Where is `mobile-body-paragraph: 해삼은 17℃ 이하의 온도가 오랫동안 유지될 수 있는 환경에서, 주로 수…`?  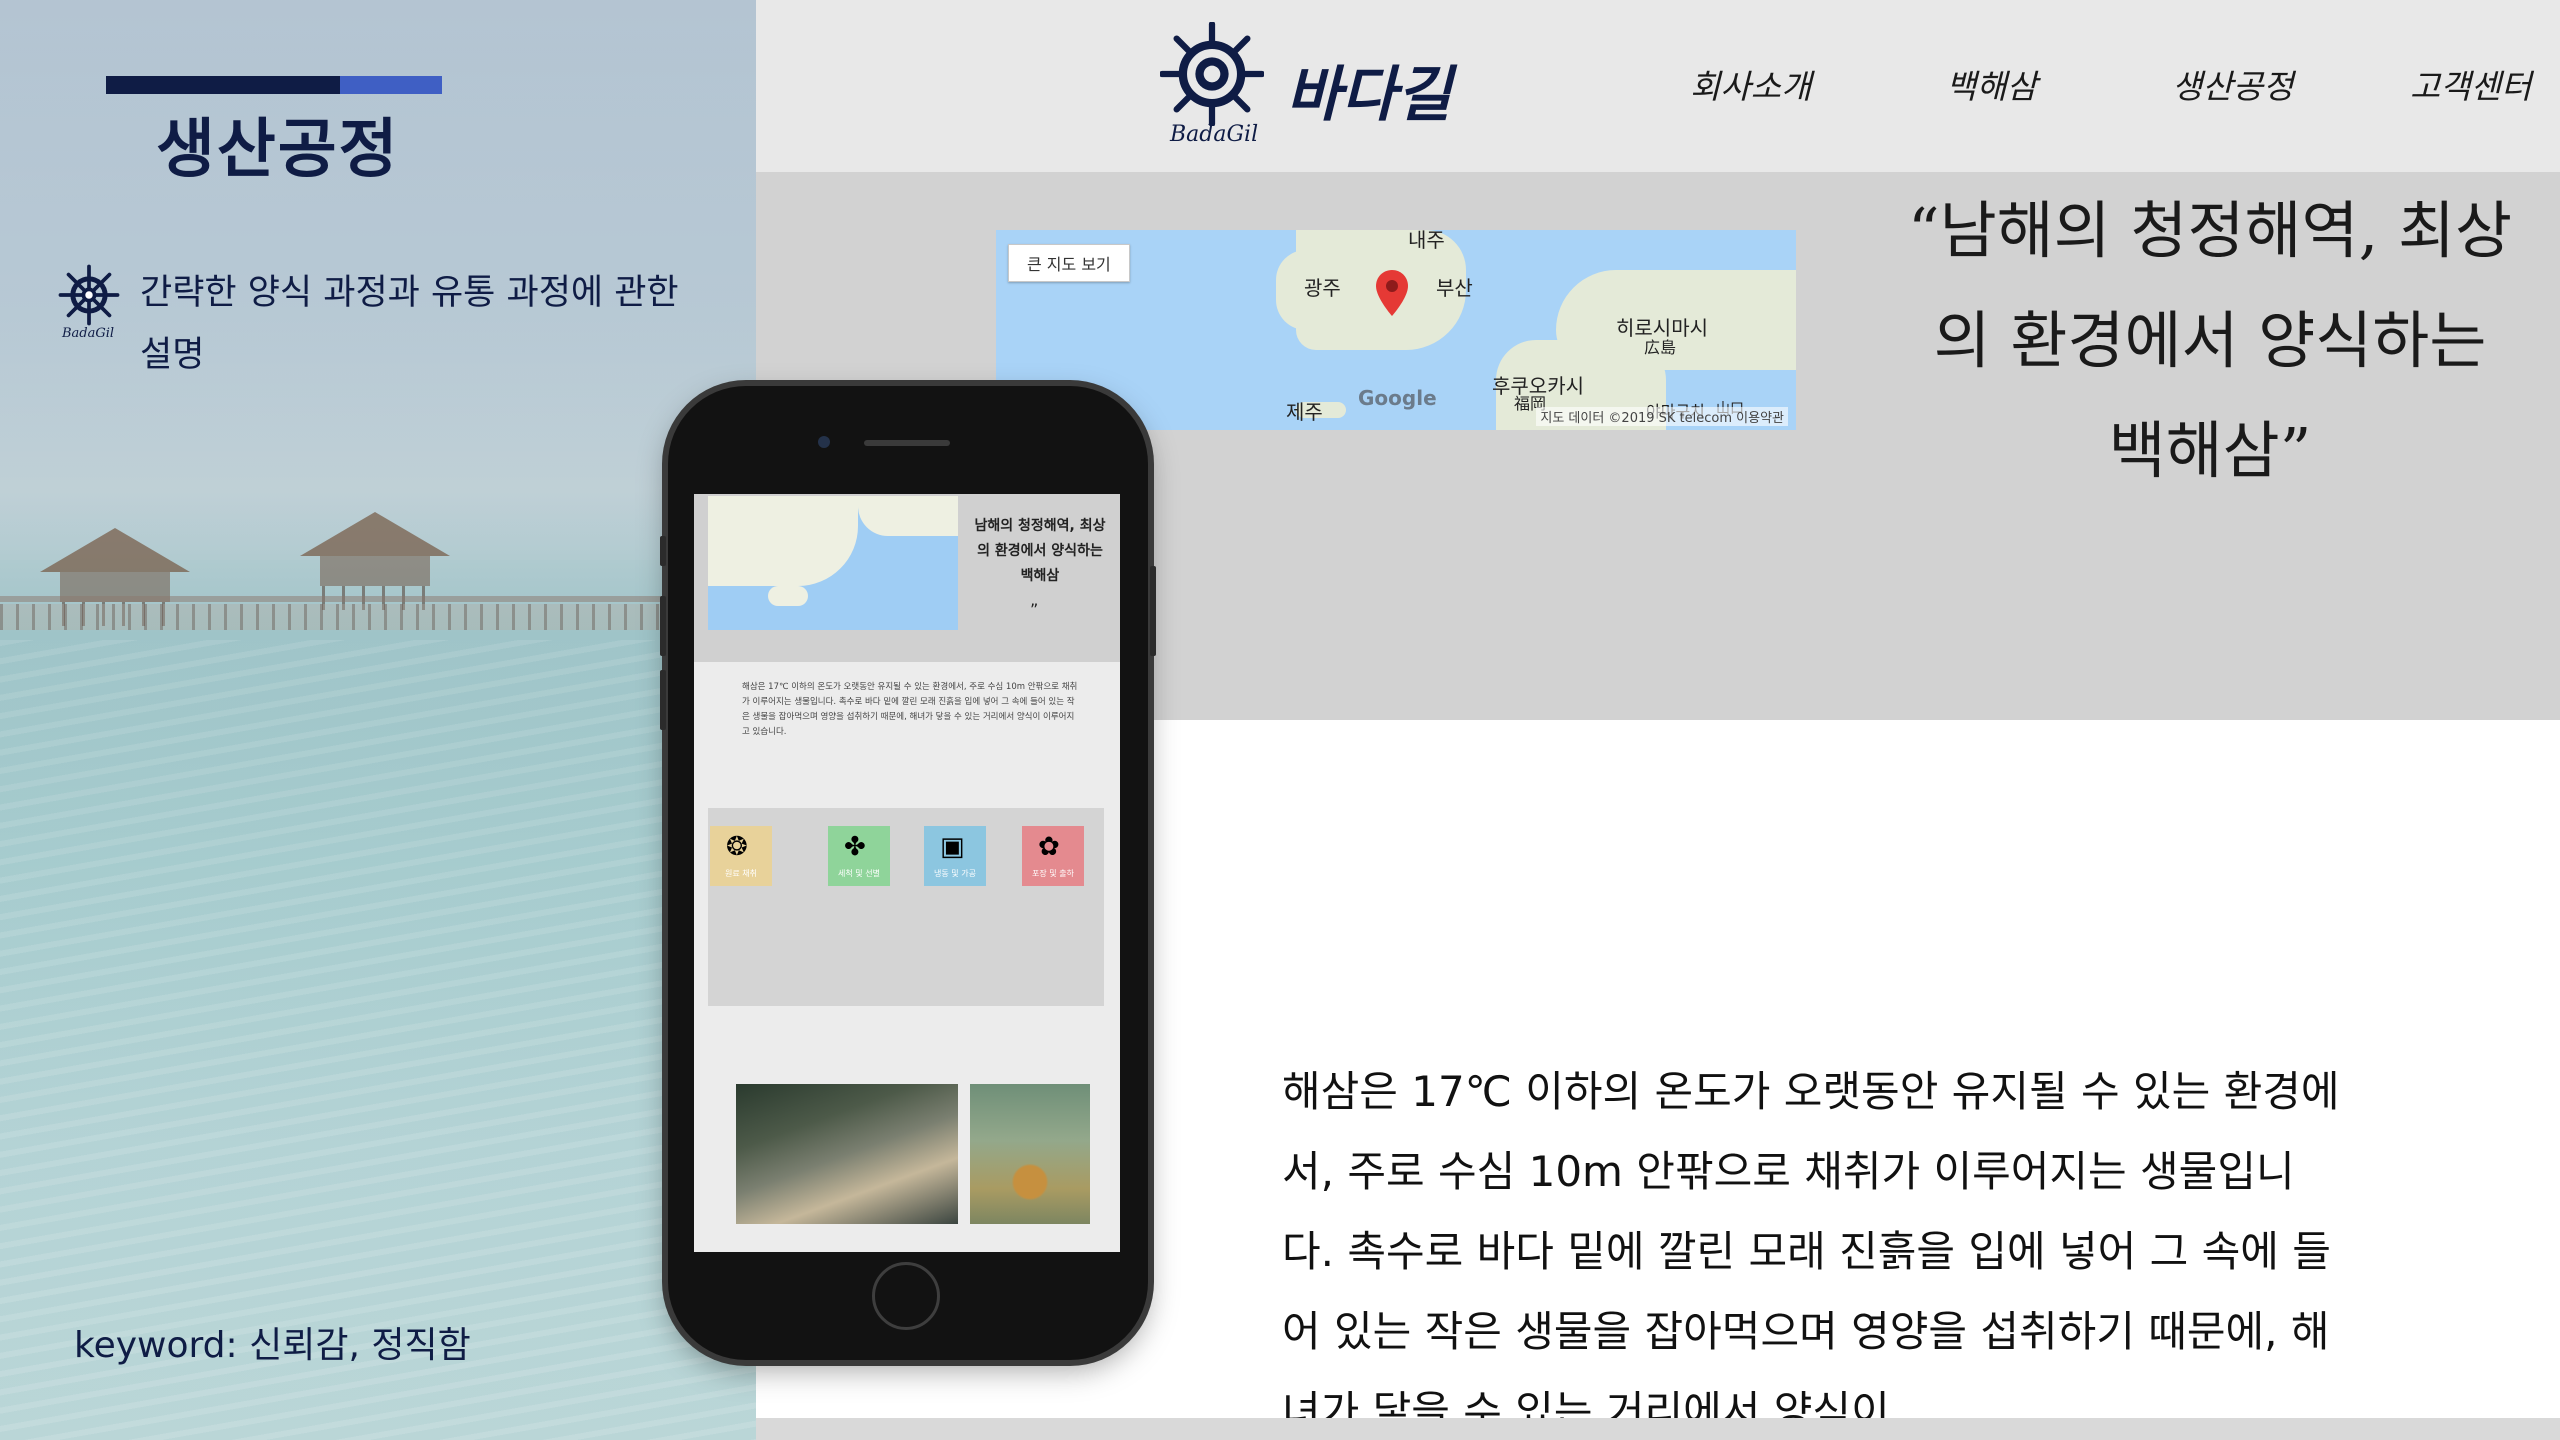 mobile-body-paragraph: 해삼은 17℃ 이하의 온도가 오랫동안 유지될 수 있는 환경에서, 주로 수… is located at coordinates (910, 709).